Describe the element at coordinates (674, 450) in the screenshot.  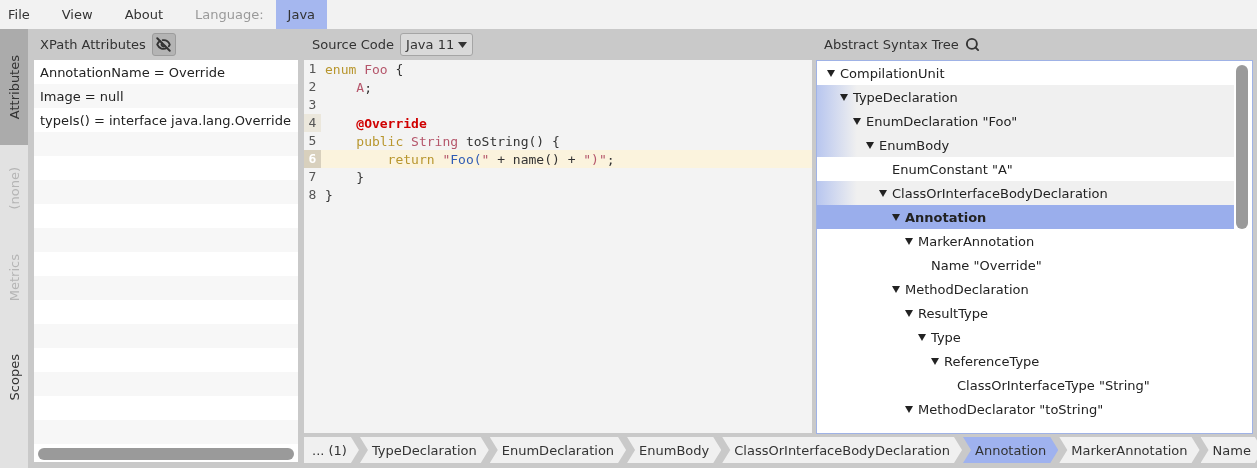
I see `breadcrumb: EnumBody` at that location.